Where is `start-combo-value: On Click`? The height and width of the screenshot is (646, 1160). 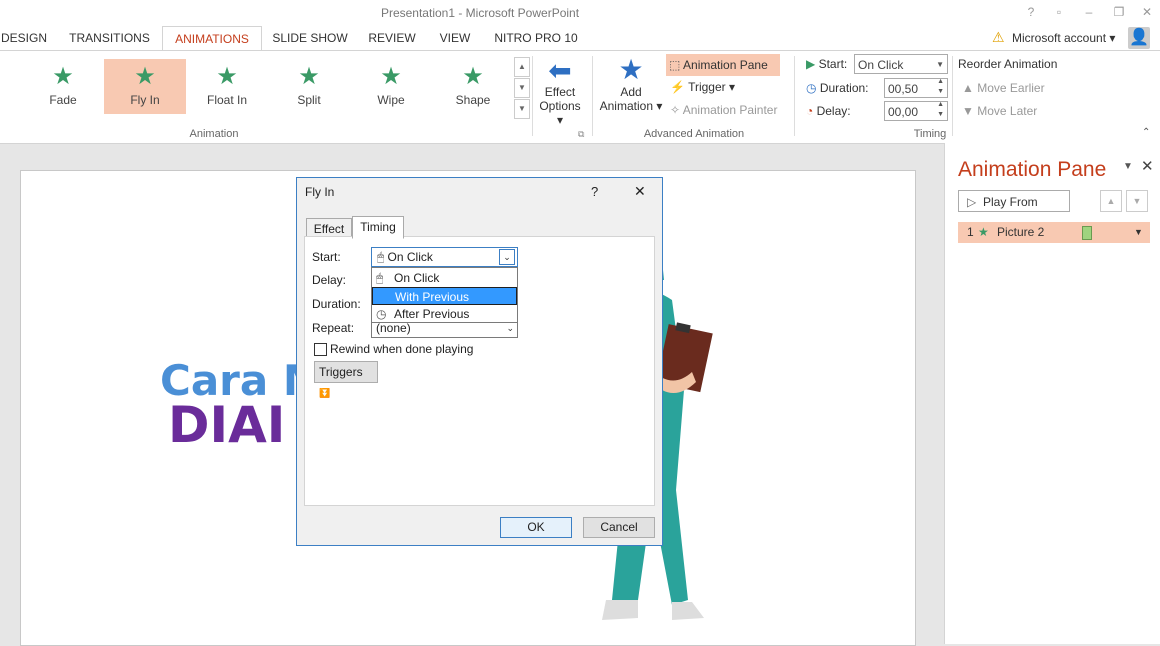
start-combo-value: On Click is located at coordinates (410, 257).